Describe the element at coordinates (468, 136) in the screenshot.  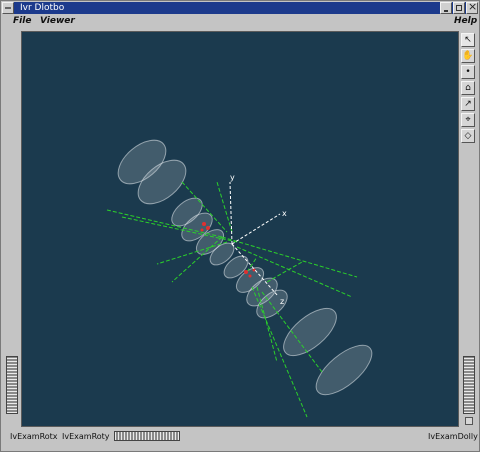
I see `perspective-icon: ◇` at that location.